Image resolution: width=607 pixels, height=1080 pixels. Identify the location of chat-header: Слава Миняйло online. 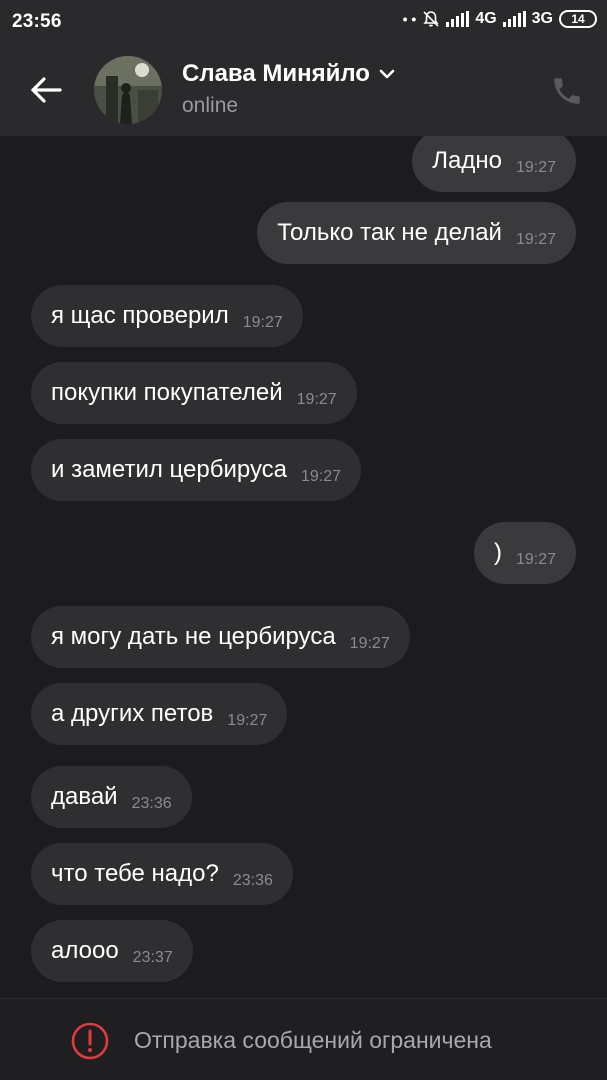
(303, 90).